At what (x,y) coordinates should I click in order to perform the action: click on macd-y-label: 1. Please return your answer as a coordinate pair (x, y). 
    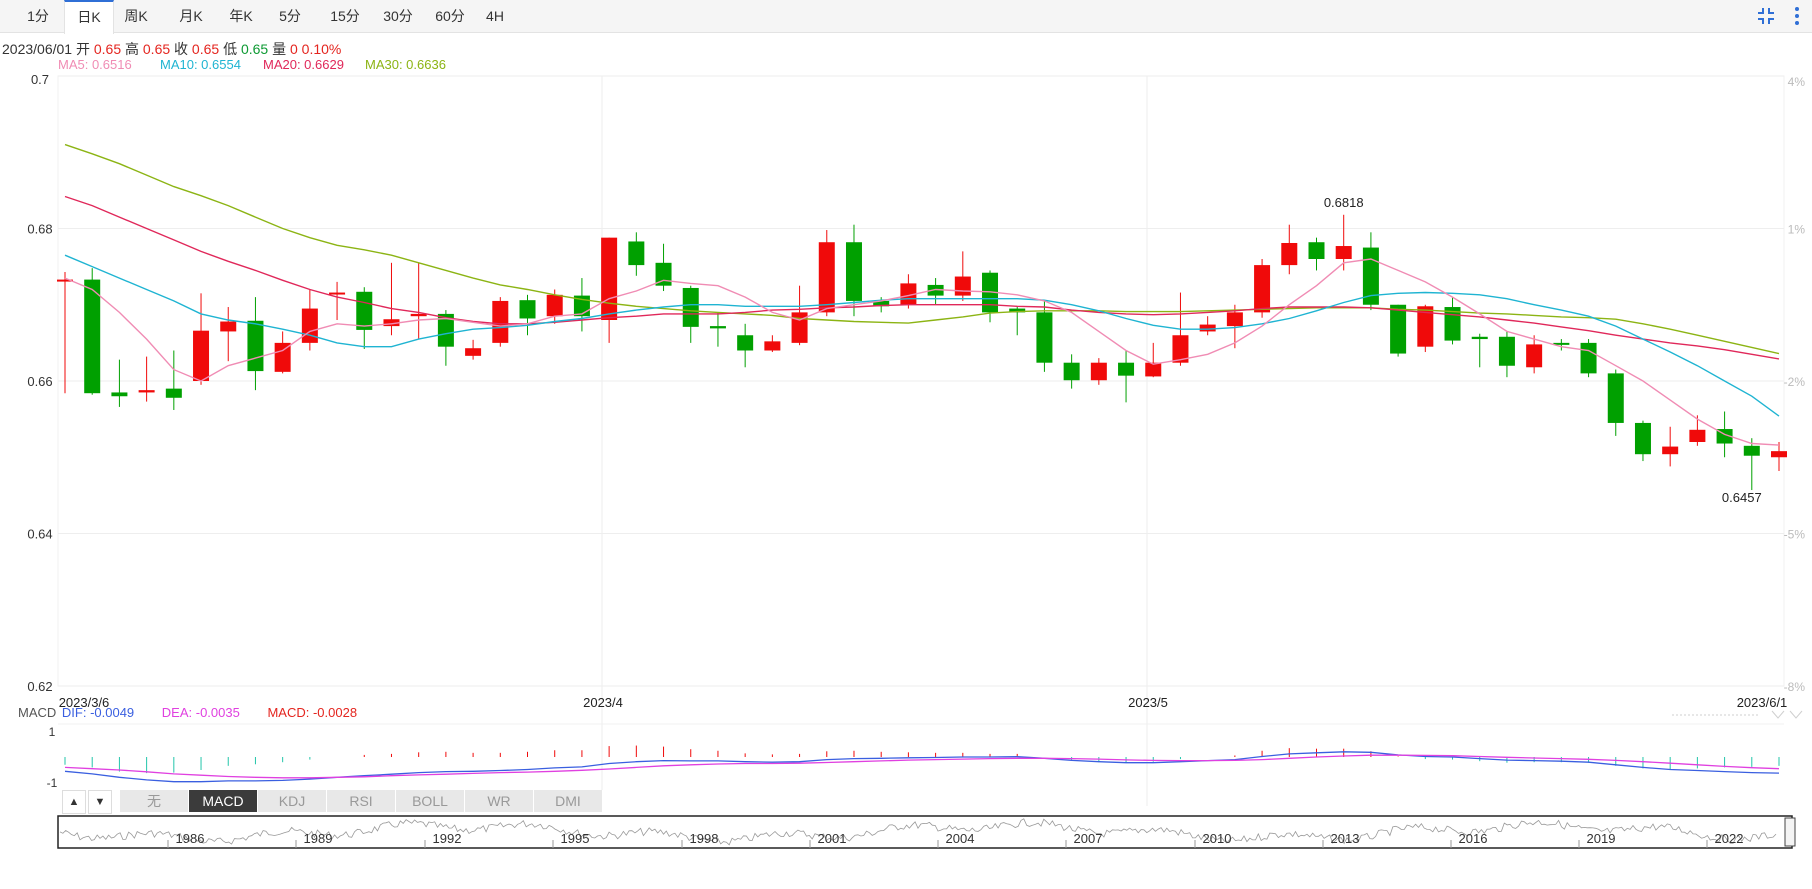
    Looking at the image, I should click on (52, 732).